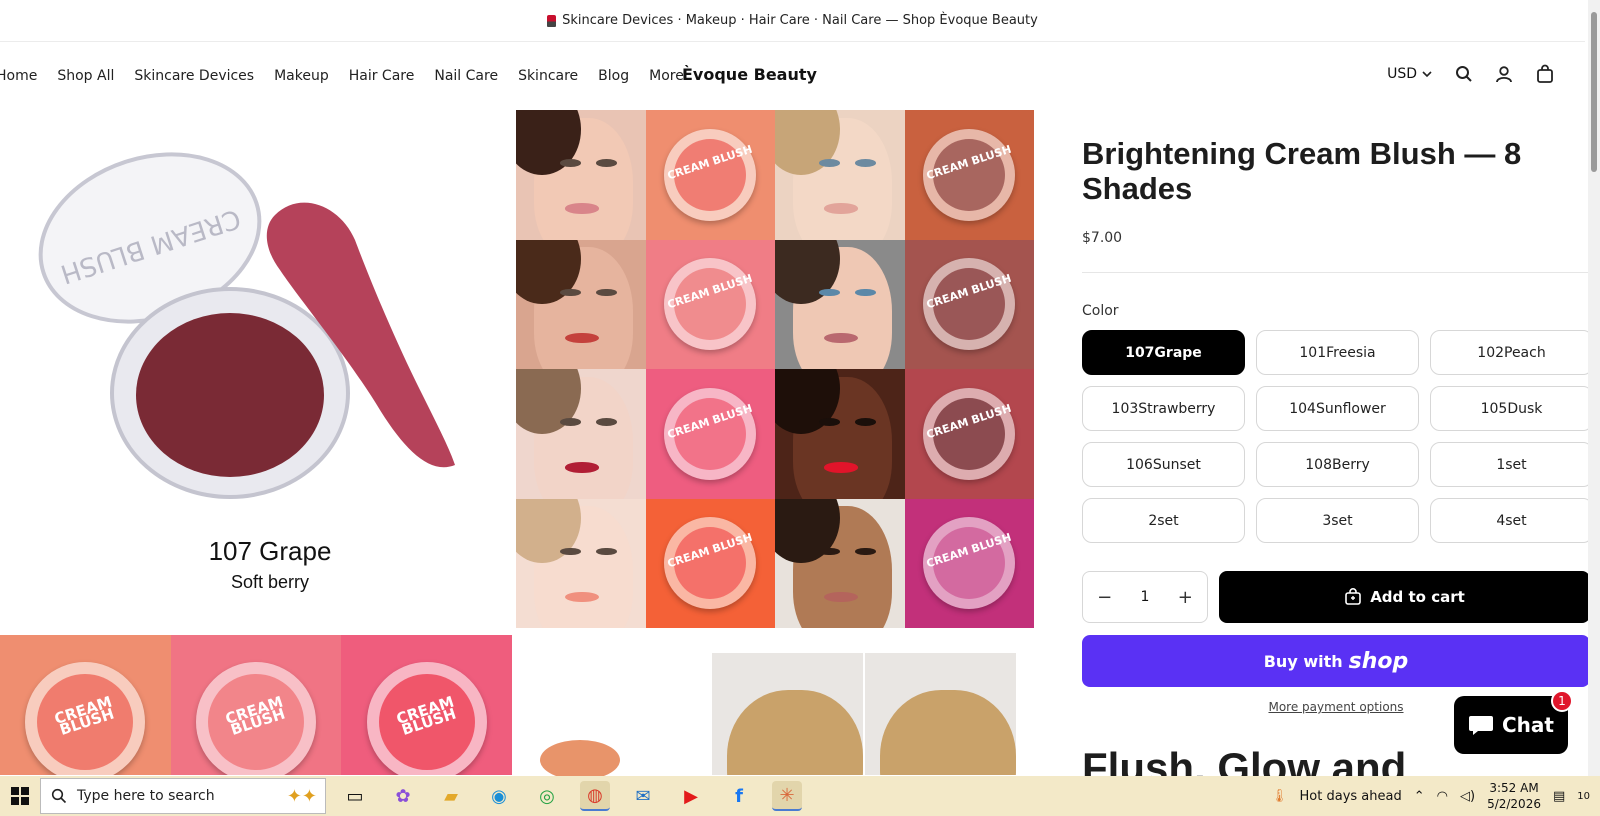 This screenshot has width=1600, height=816. Describe the element at coordinates (1594, 92) in the screenshot. I see `scrollbar-thumb` at that location.